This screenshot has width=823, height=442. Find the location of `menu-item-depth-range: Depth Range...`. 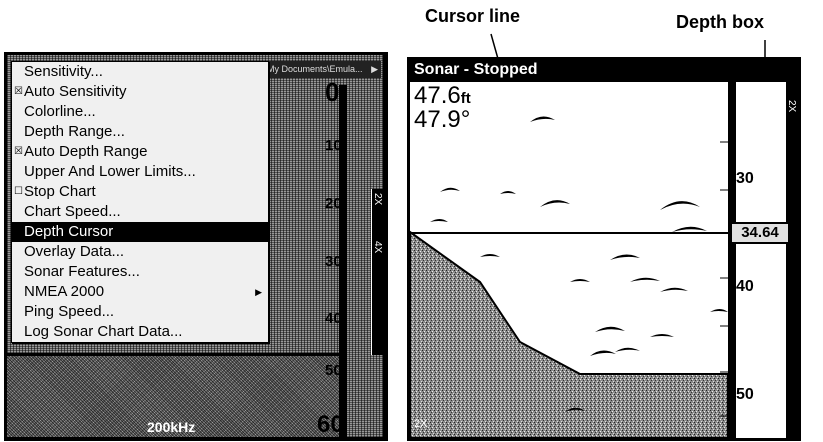

menu-item-depth-range: Depth Range... is located at coordinates (140, 132).